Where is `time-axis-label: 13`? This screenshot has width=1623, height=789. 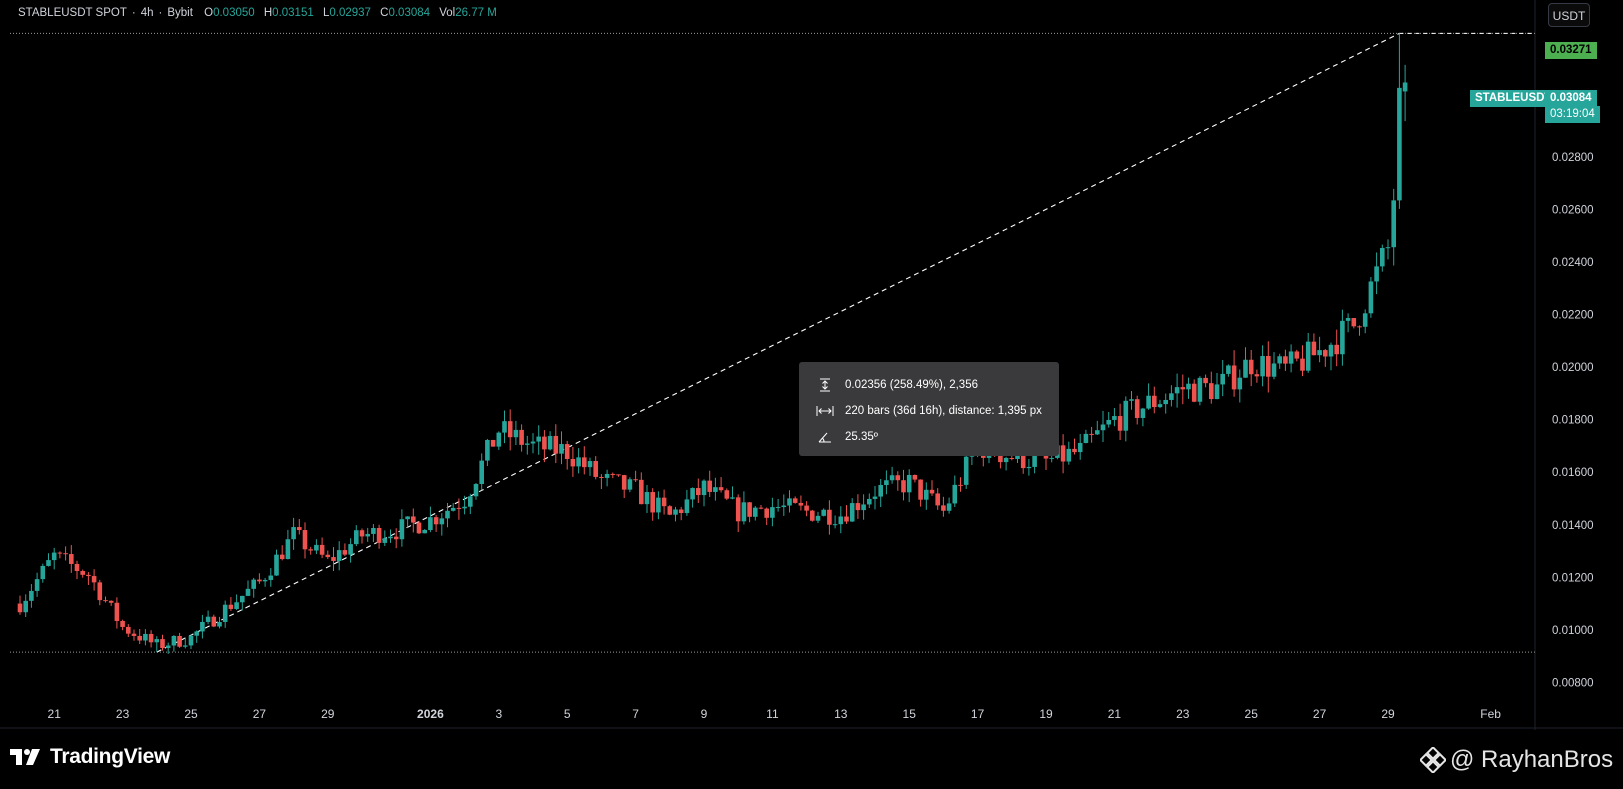
time-axis-label: 13 is located at coordinates (841, 714).